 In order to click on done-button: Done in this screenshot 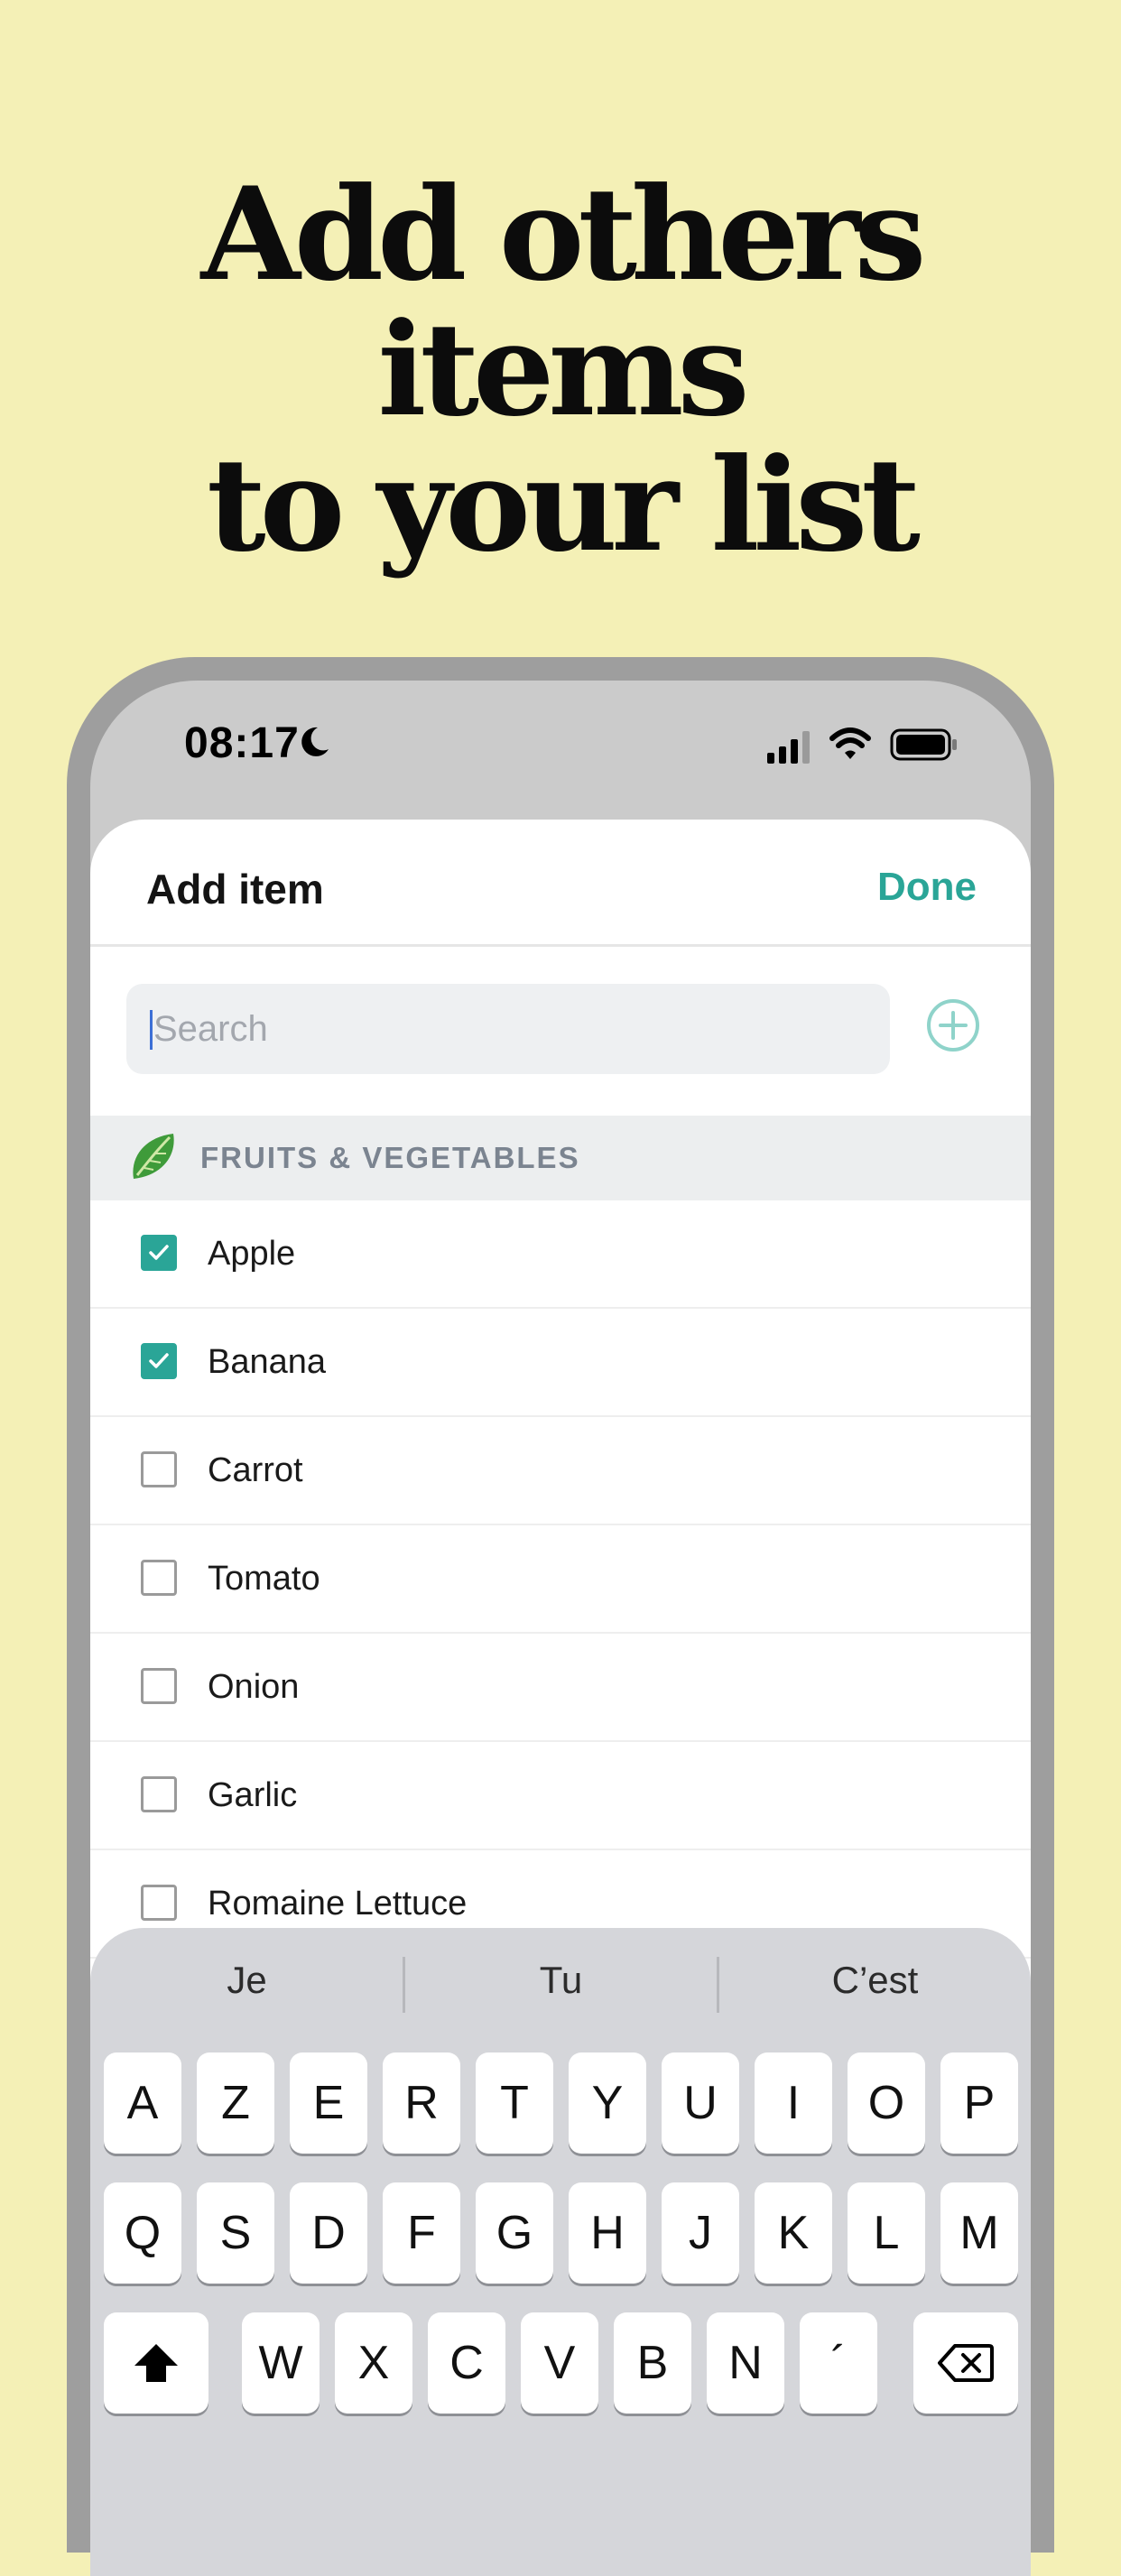, I will do `click(927, 887)`.